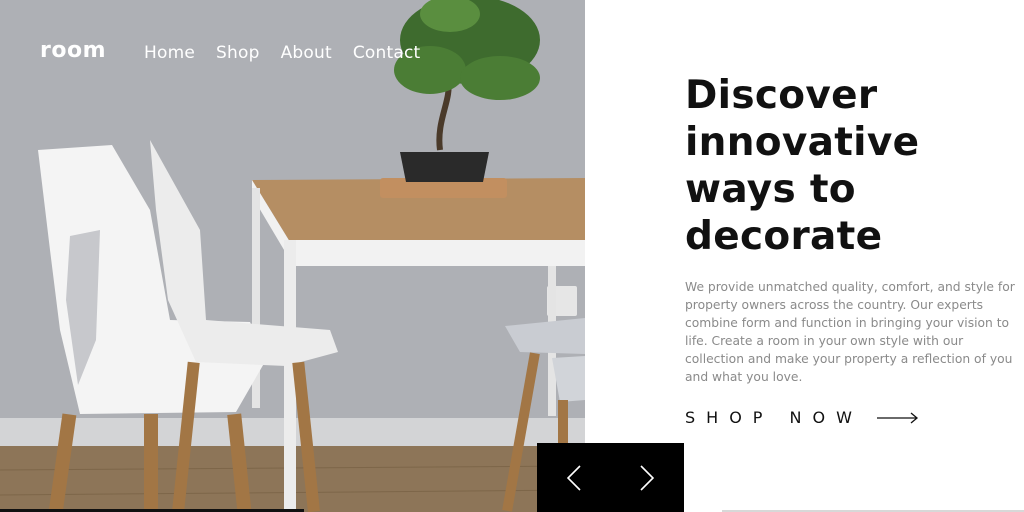  What do you see at coordinates (169, 53) in the screenshot?
I see `nav-home-link: Home` at bounding box center [169, 53].